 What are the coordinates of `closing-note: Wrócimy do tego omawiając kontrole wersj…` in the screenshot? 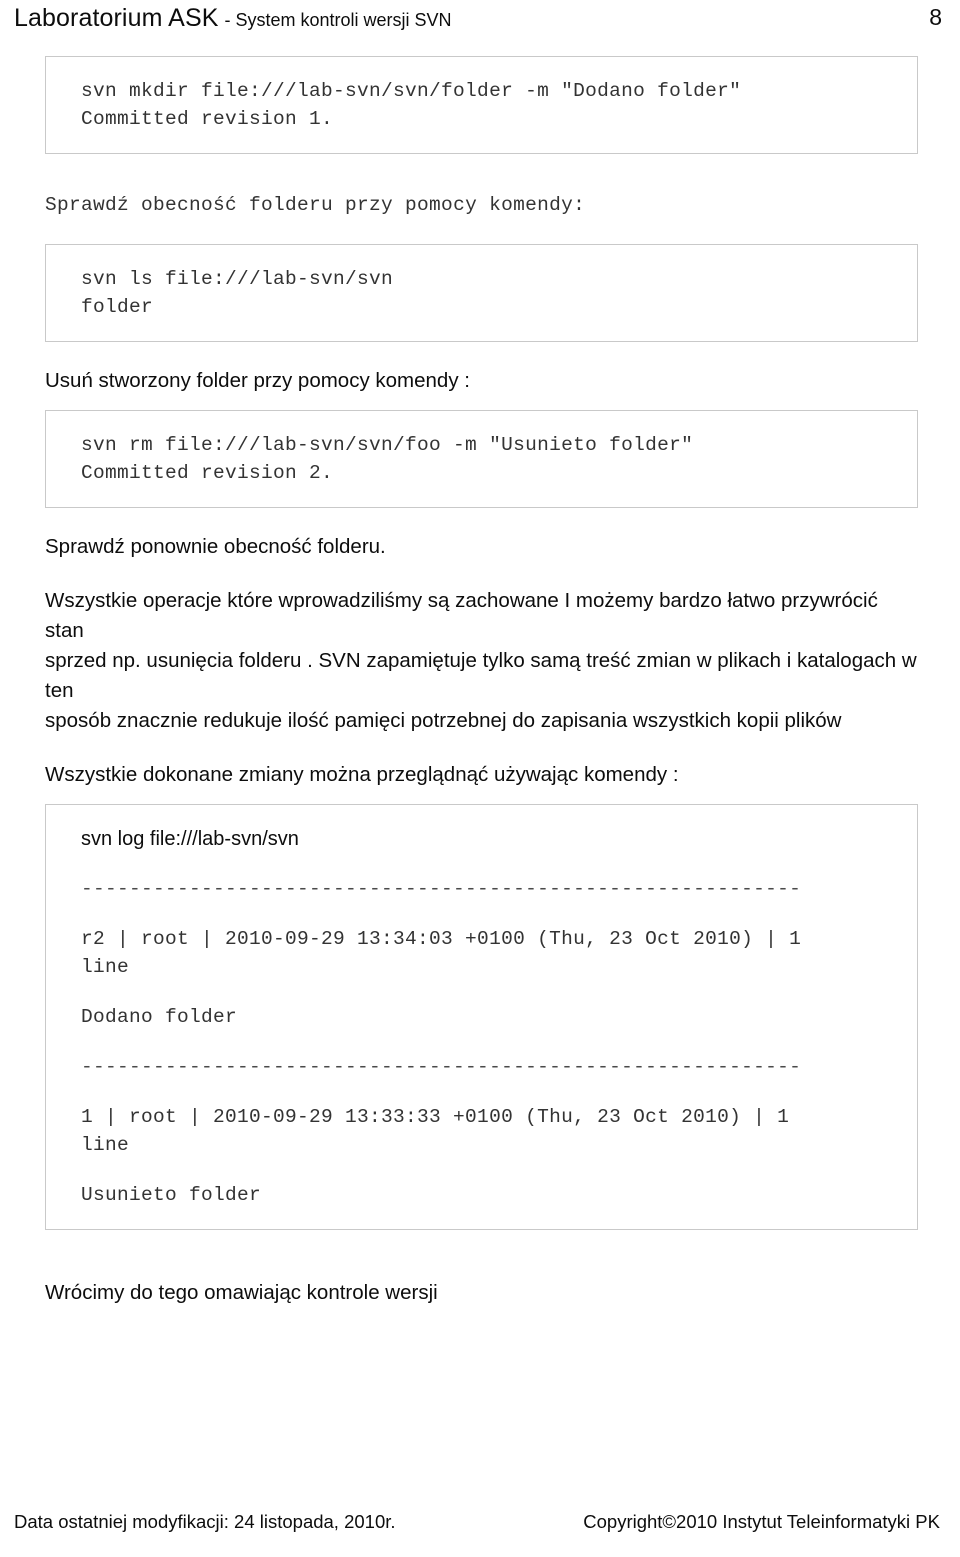 It's located at (241, 1292).